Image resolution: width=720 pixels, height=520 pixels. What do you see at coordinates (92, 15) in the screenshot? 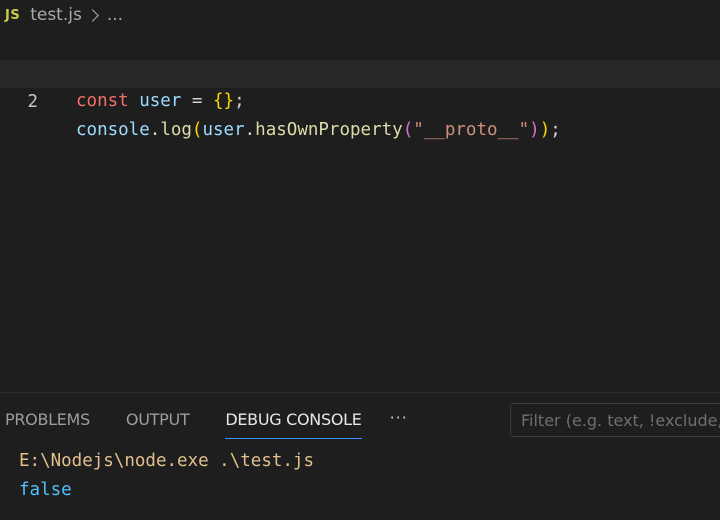
I see `chevron-right-icon` at bounding box center [92, 15].